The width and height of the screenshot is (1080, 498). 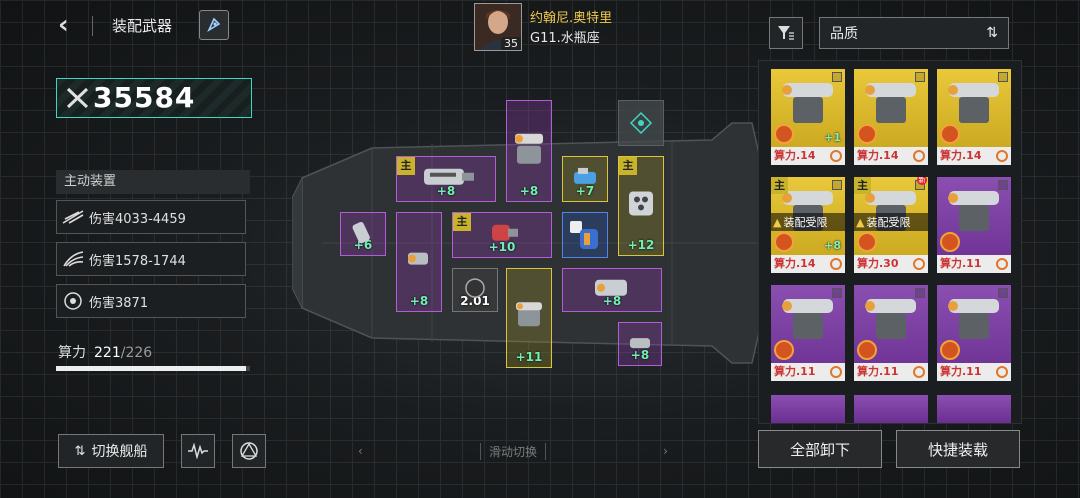 I want to click on equipment-slot-empty, so click(x=641, y=123).